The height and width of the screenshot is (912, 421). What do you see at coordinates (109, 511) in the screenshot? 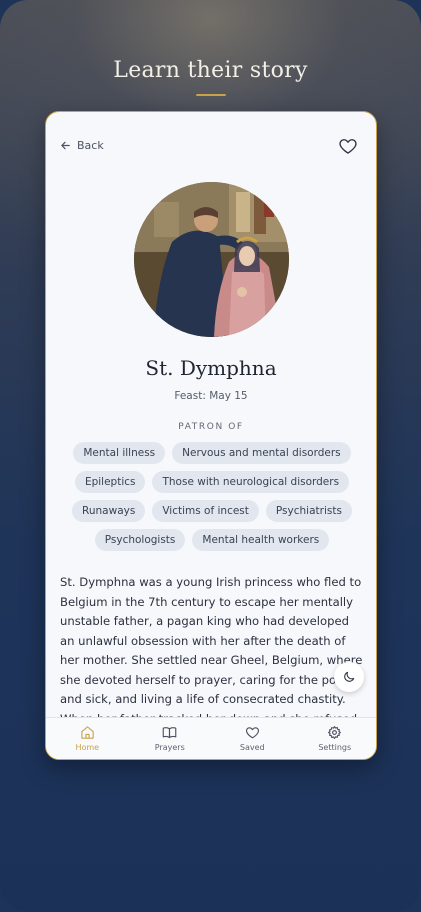
I see `patron-tag: Runaways` at bounding box center [109, 511].